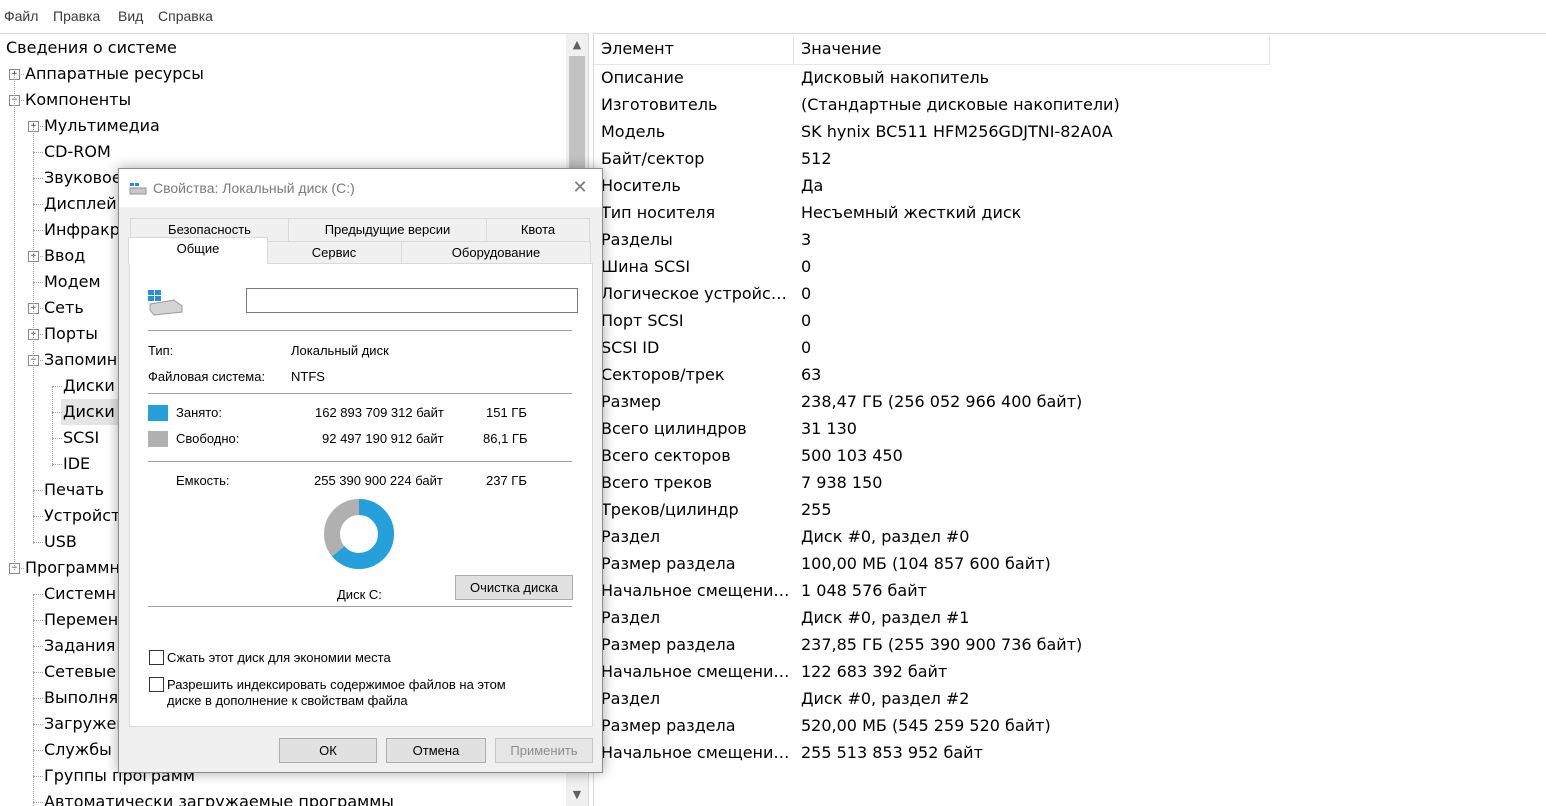 Image resolution: width=1546 pixels, height=806 pixels. I want to click on list-row: Секторов/трек 63, so click(932, 374).